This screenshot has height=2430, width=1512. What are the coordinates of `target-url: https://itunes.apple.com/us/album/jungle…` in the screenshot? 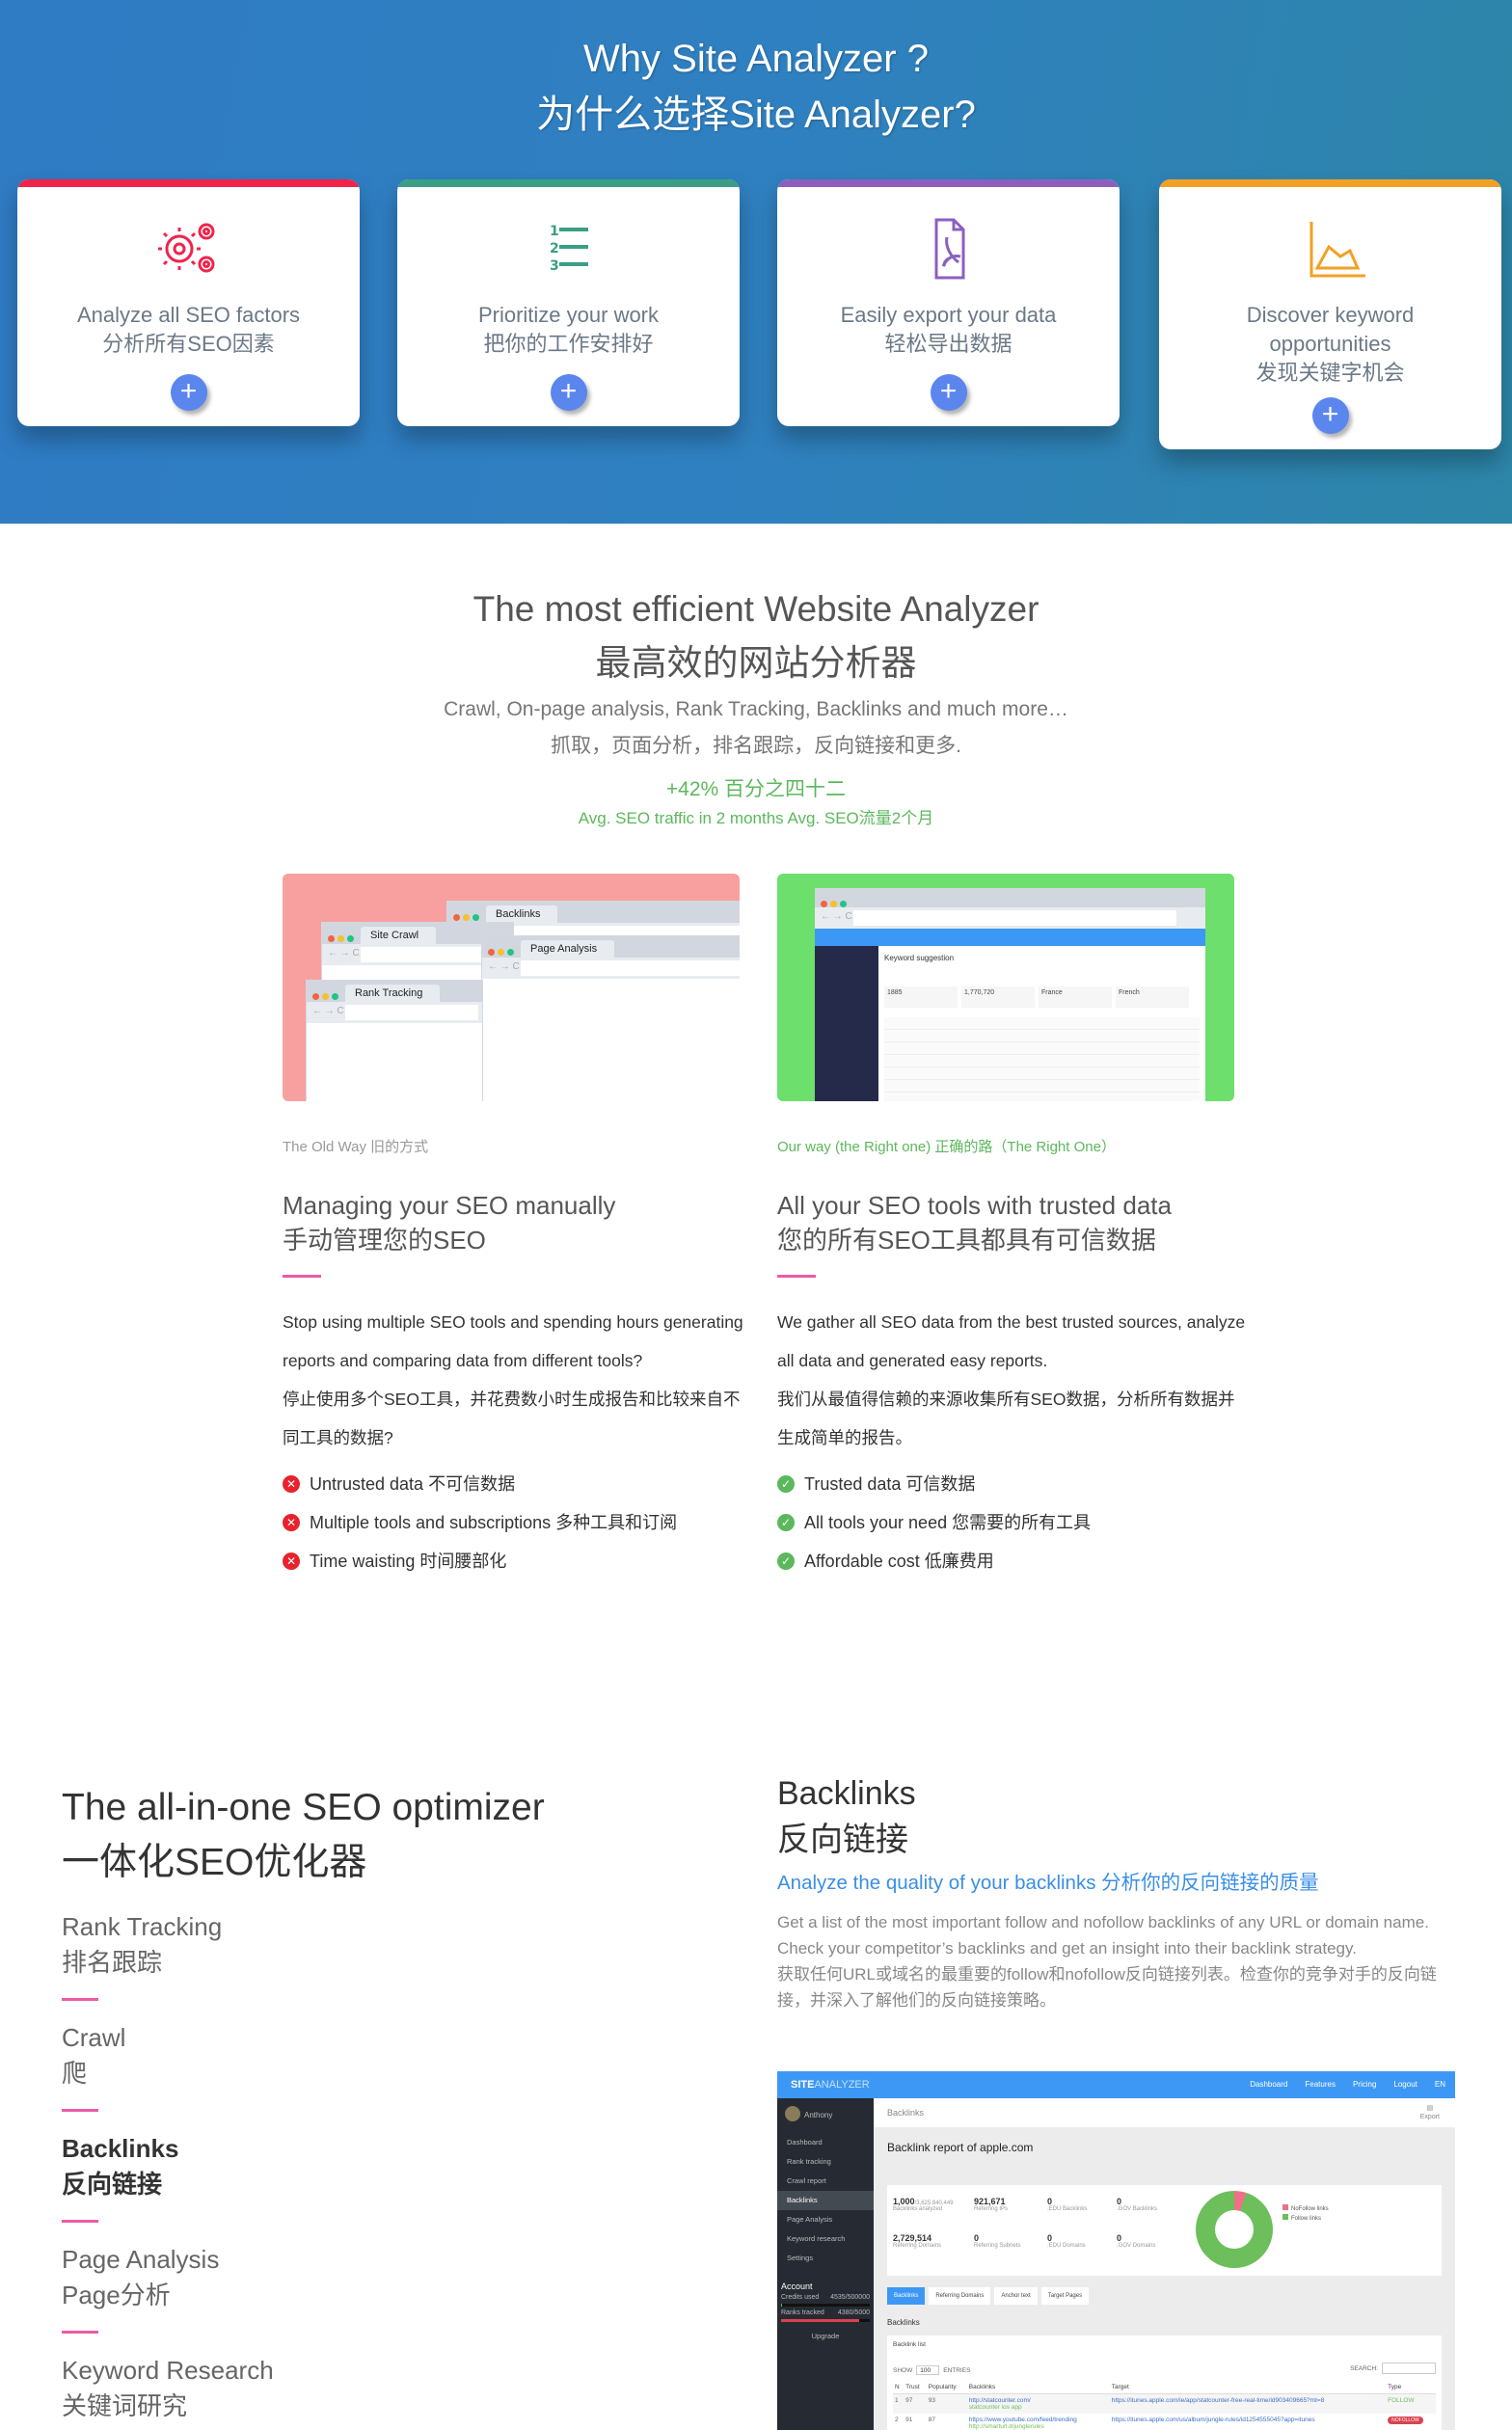 It's located at (1213, 2419).